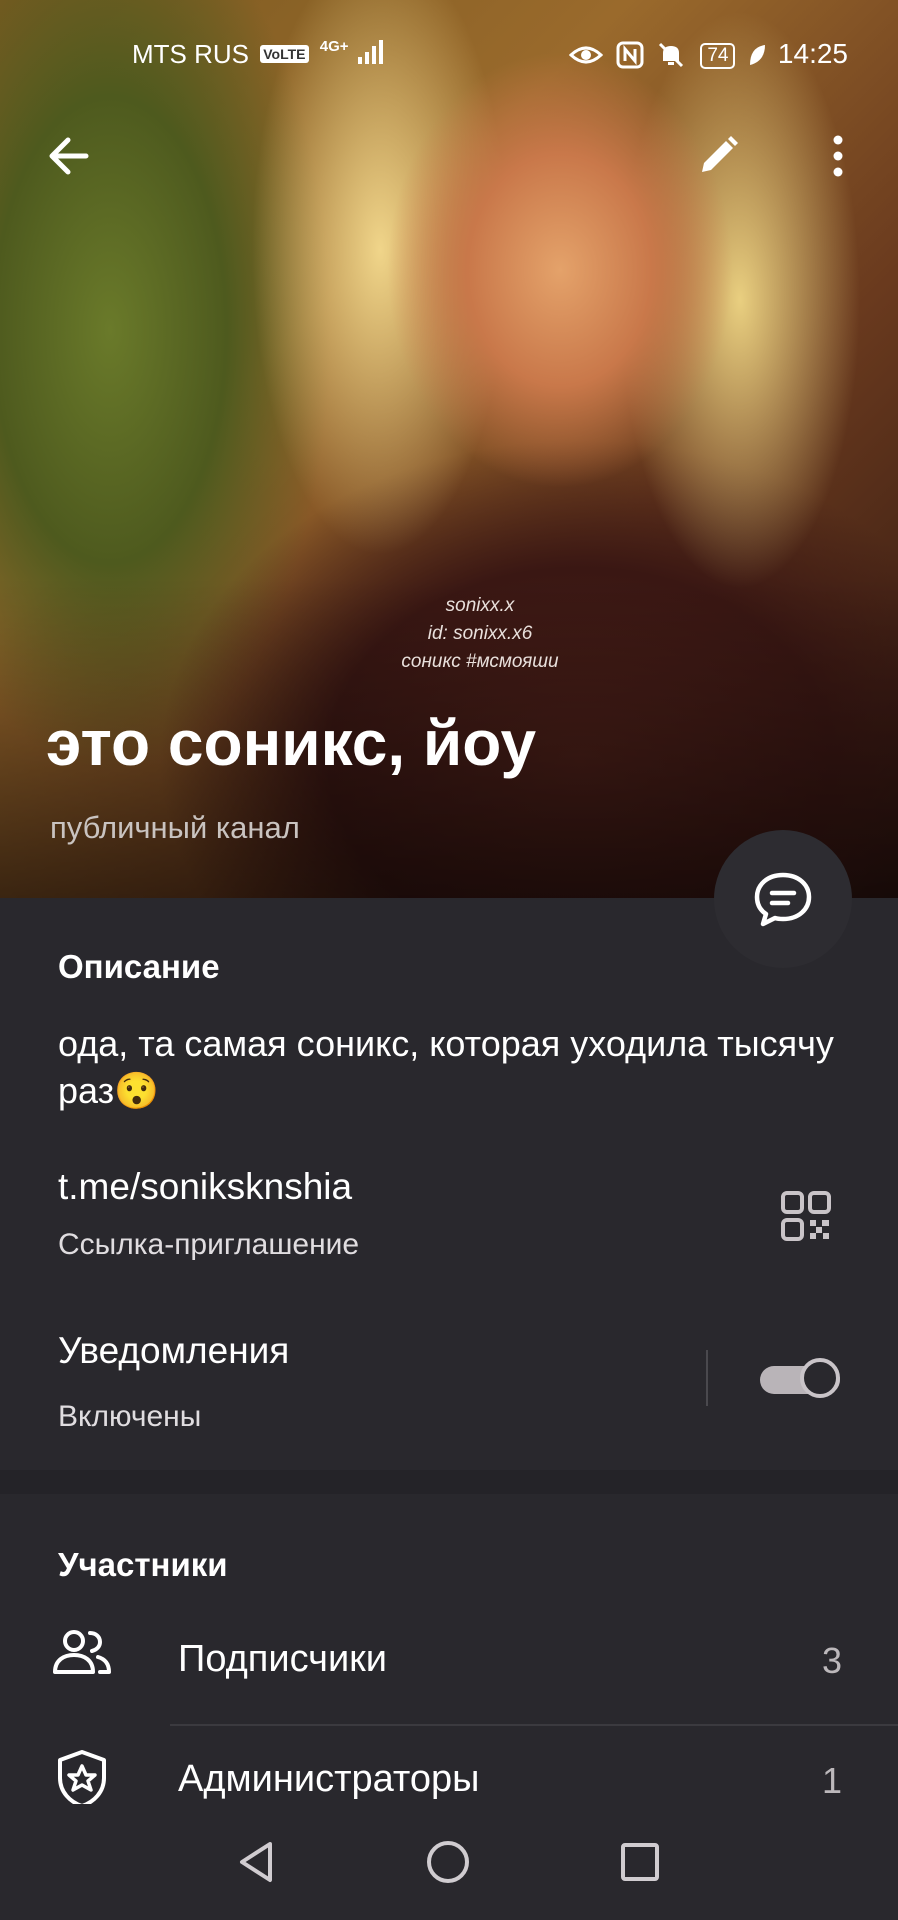 Image resolution: width=898 pixels, height=1920 pixels. What do you see at coordinates (671, 55) in the screenshot?
I see `mute-bell-icon` at bounding box center [671, 55].